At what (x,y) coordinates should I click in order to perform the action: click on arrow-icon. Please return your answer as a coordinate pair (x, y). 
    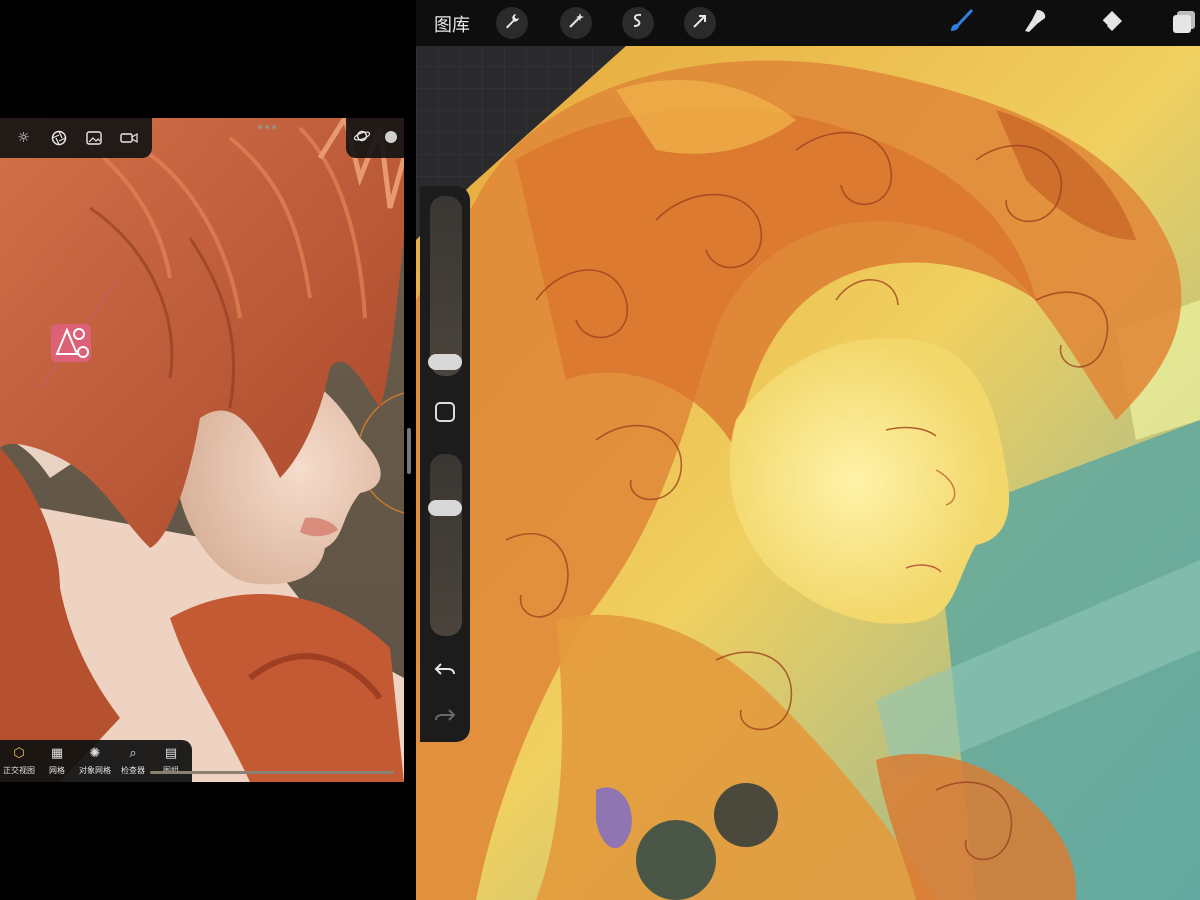
    Looking at the image, I should click on (700, 23).